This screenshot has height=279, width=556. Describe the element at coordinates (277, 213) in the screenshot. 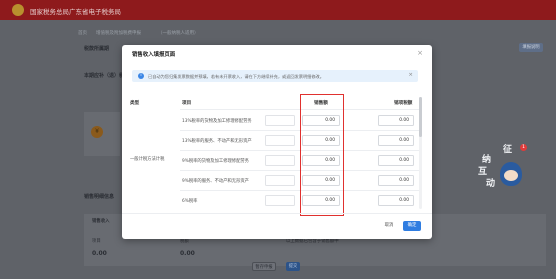

I see `footer-divider` at that location.